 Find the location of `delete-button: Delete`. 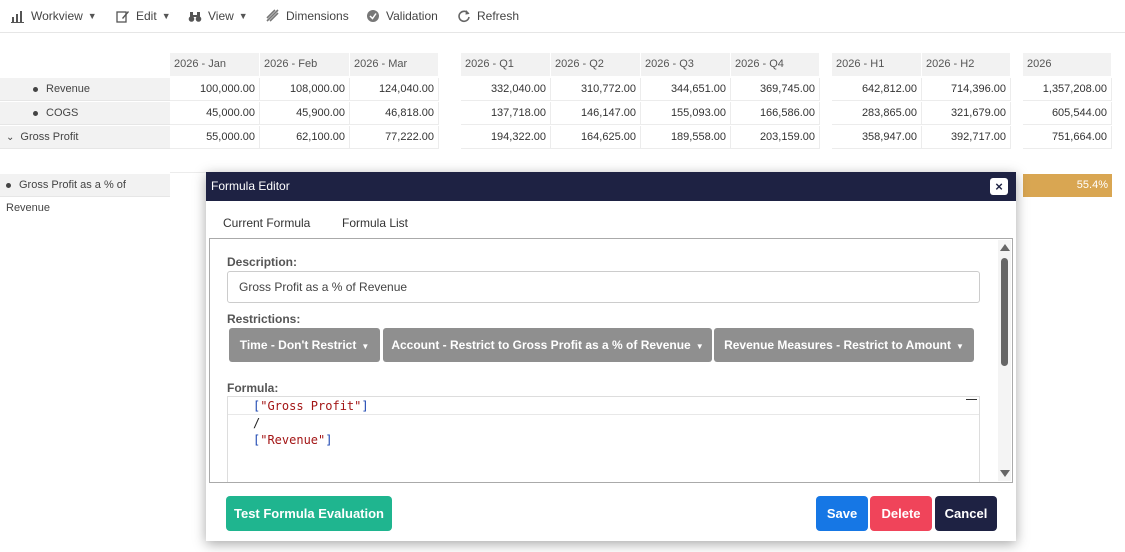

delete-button: Delete is located at coordinates (901, 513).